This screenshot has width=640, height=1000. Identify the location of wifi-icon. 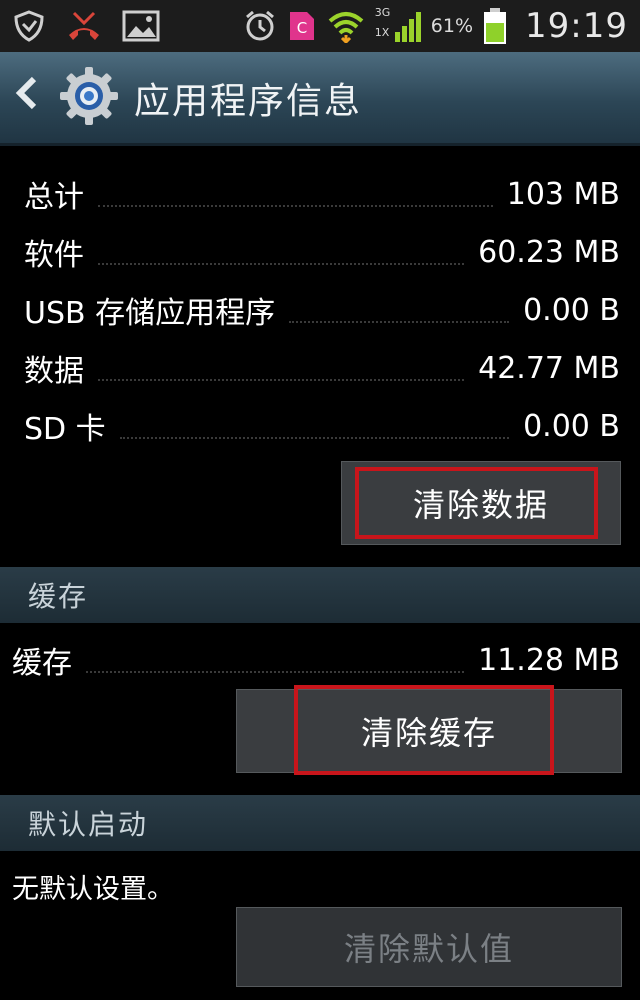
(346, 26).